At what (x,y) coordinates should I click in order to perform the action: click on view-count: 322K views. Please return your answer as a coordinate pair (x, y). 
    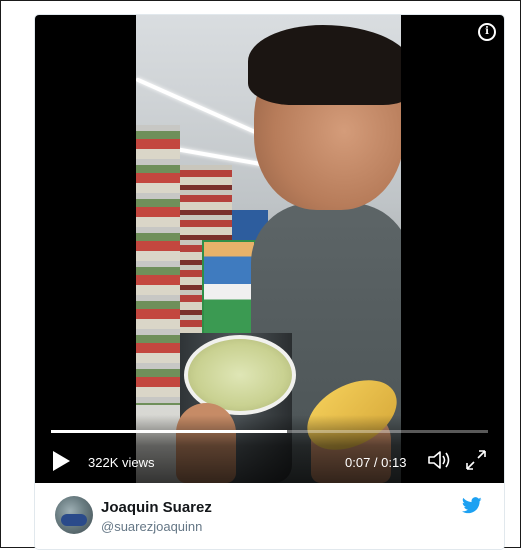
    Looking at the image, I should click on (121, 462).